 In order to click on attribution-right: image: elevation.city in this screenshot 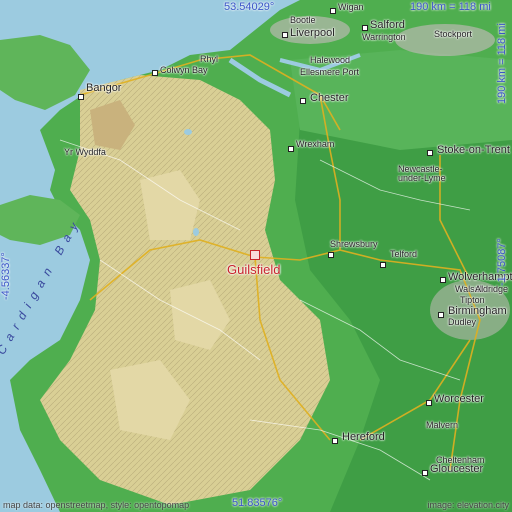, I will do `click(468, 505)`.